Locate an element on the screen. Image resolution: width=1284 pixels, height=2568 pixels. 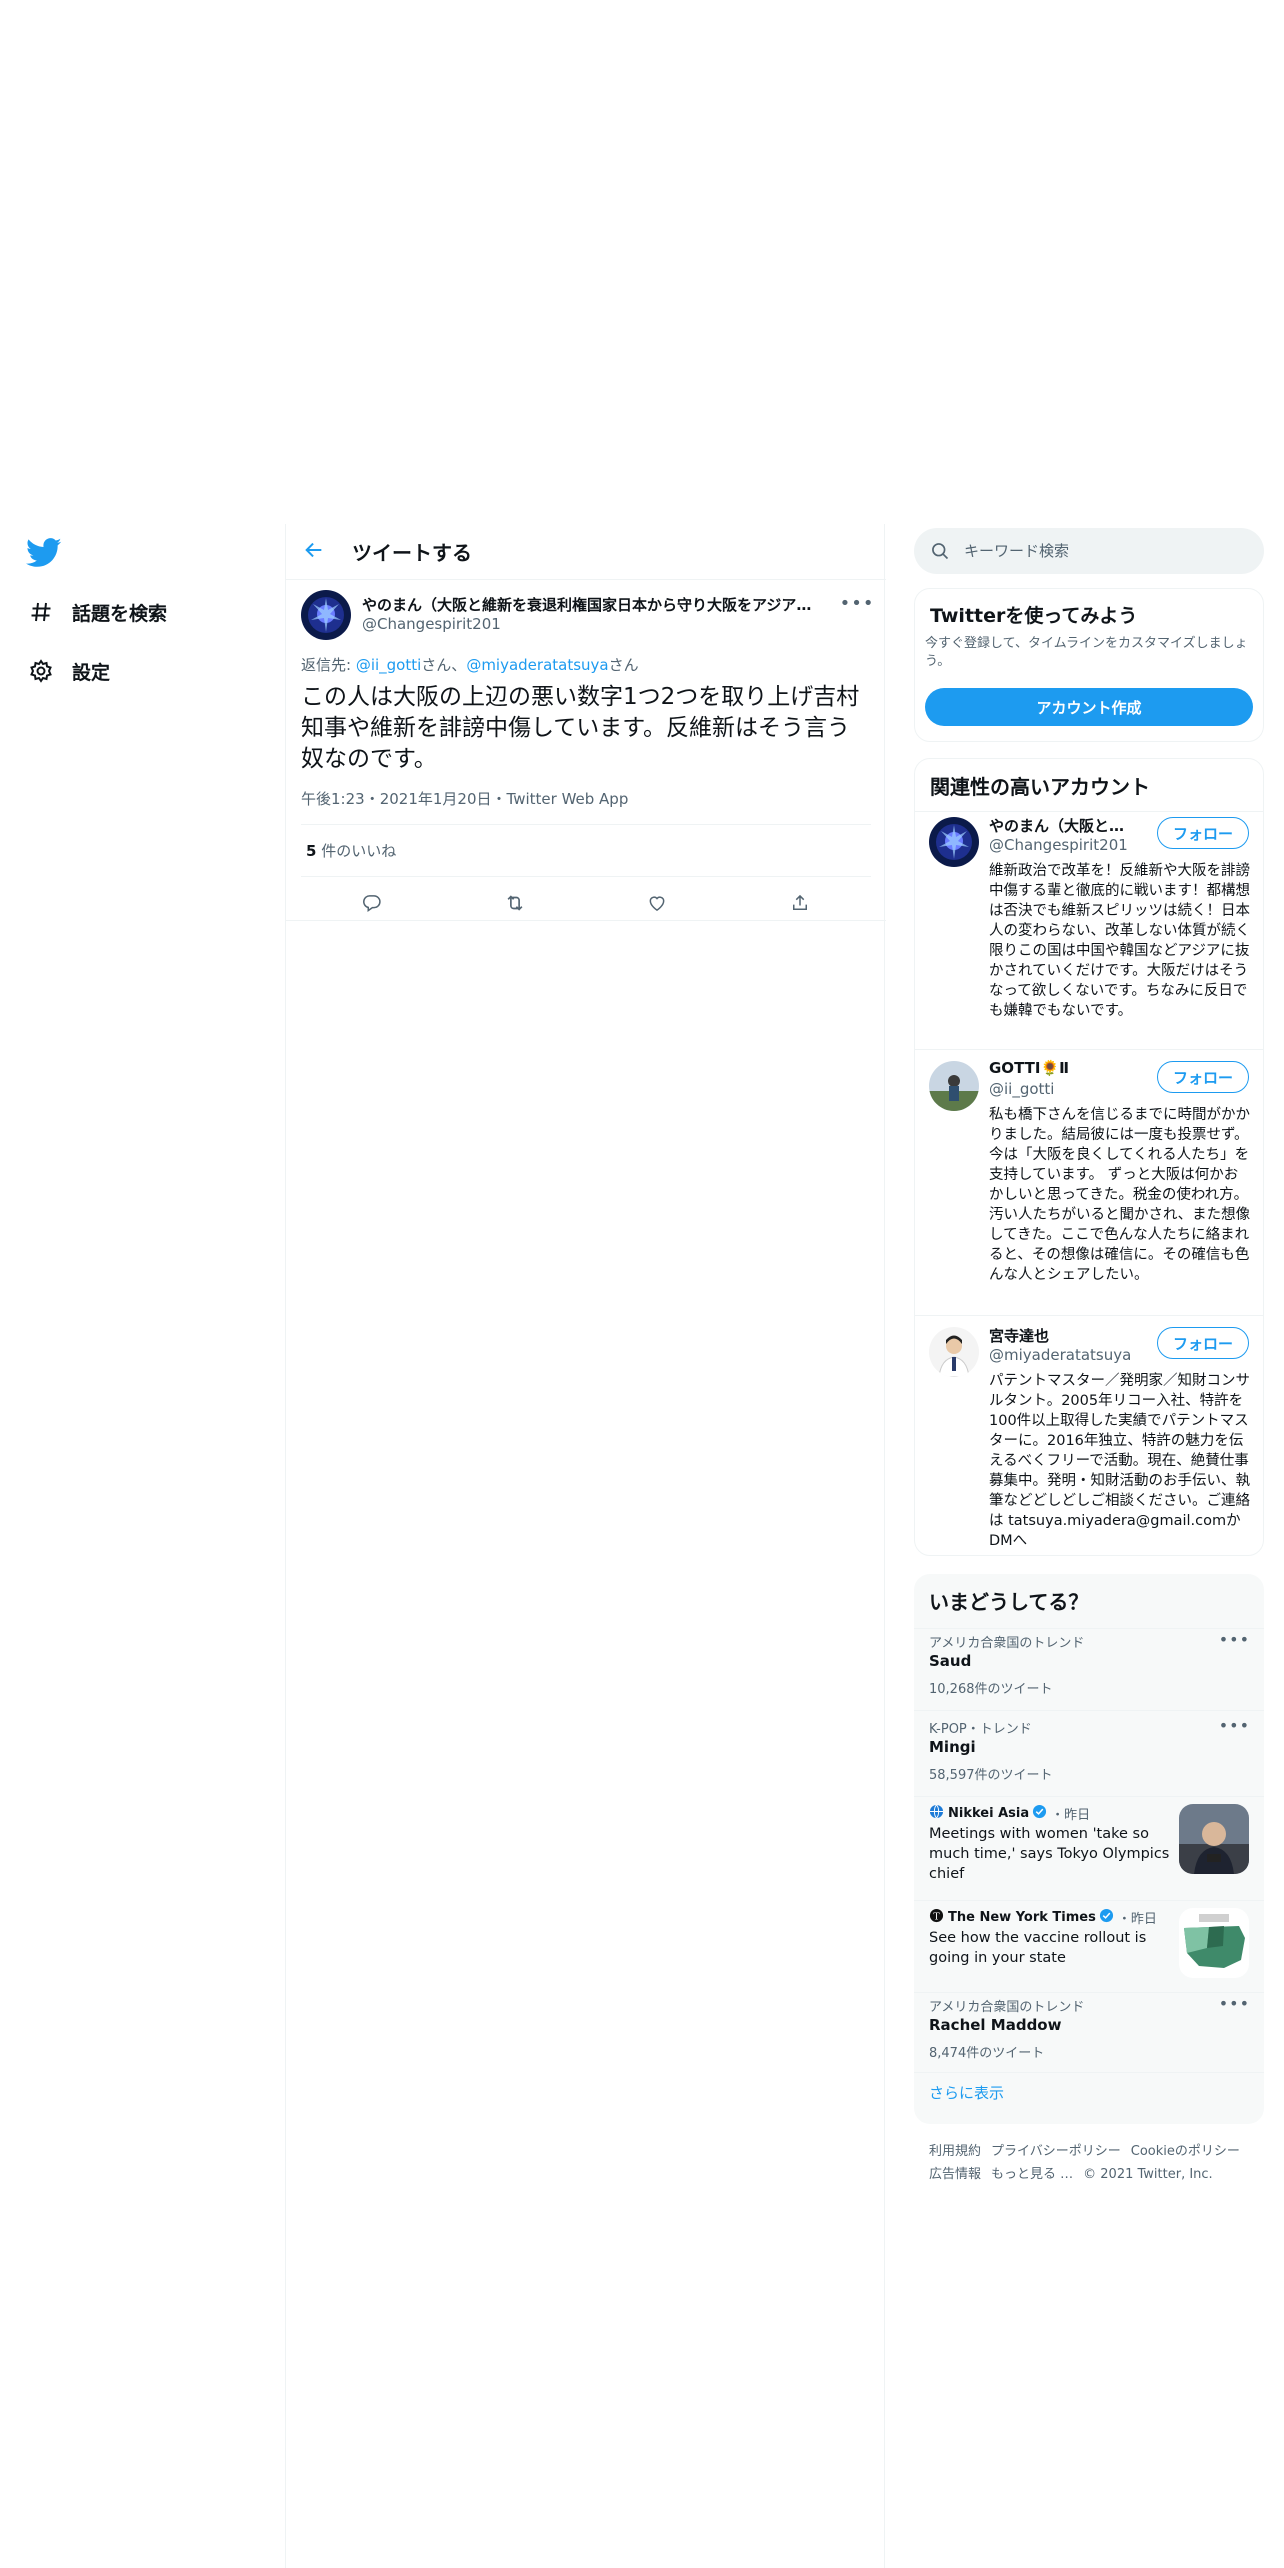
nav-settings: 設定 is located at coordinates (68, 671).